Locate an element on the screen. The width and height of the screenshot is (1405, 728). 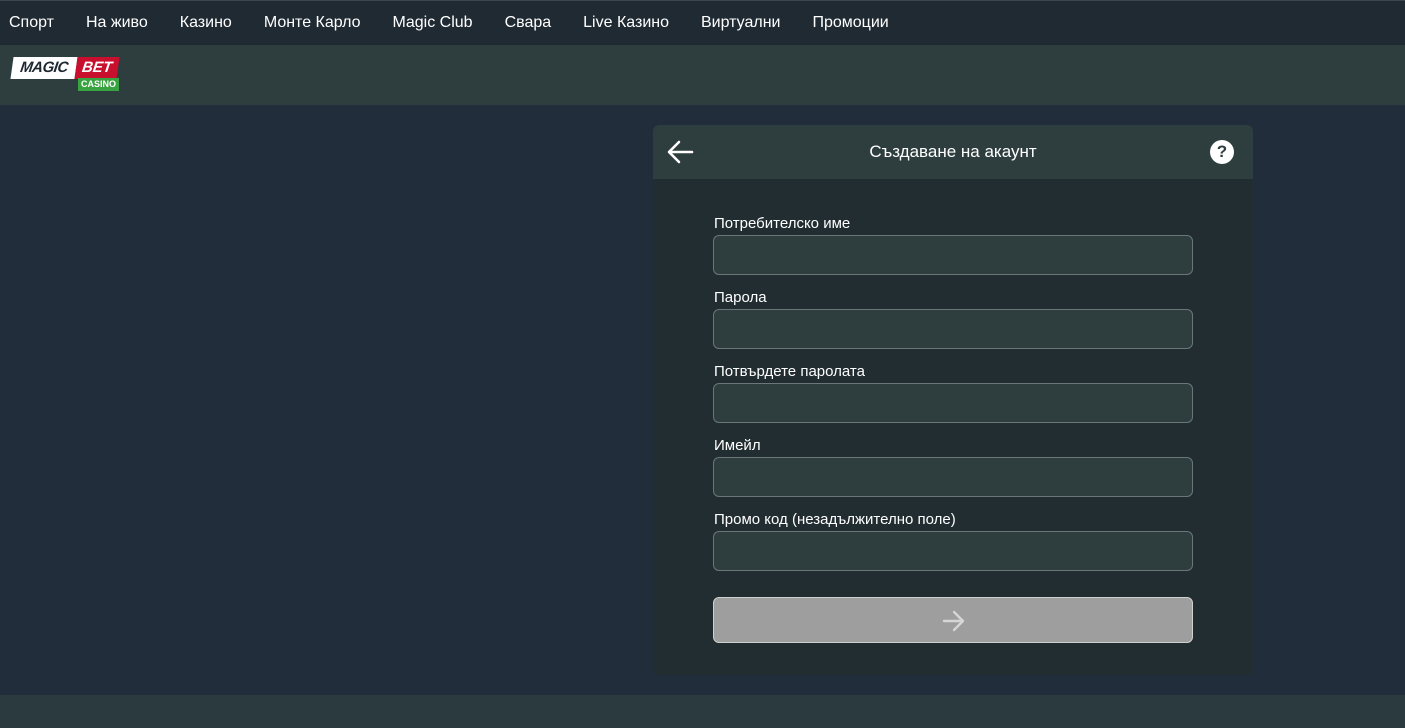
panel-header: Създаване на акаунт ? is located at coordinates (953, 152).